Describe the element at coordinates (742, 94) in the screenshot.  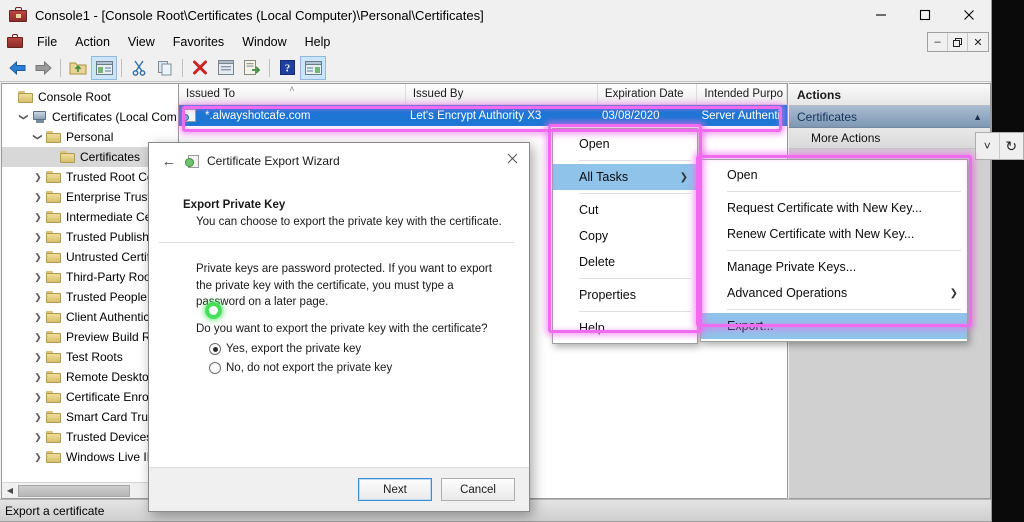
I see `column-header: Intended Purpo` at that location.